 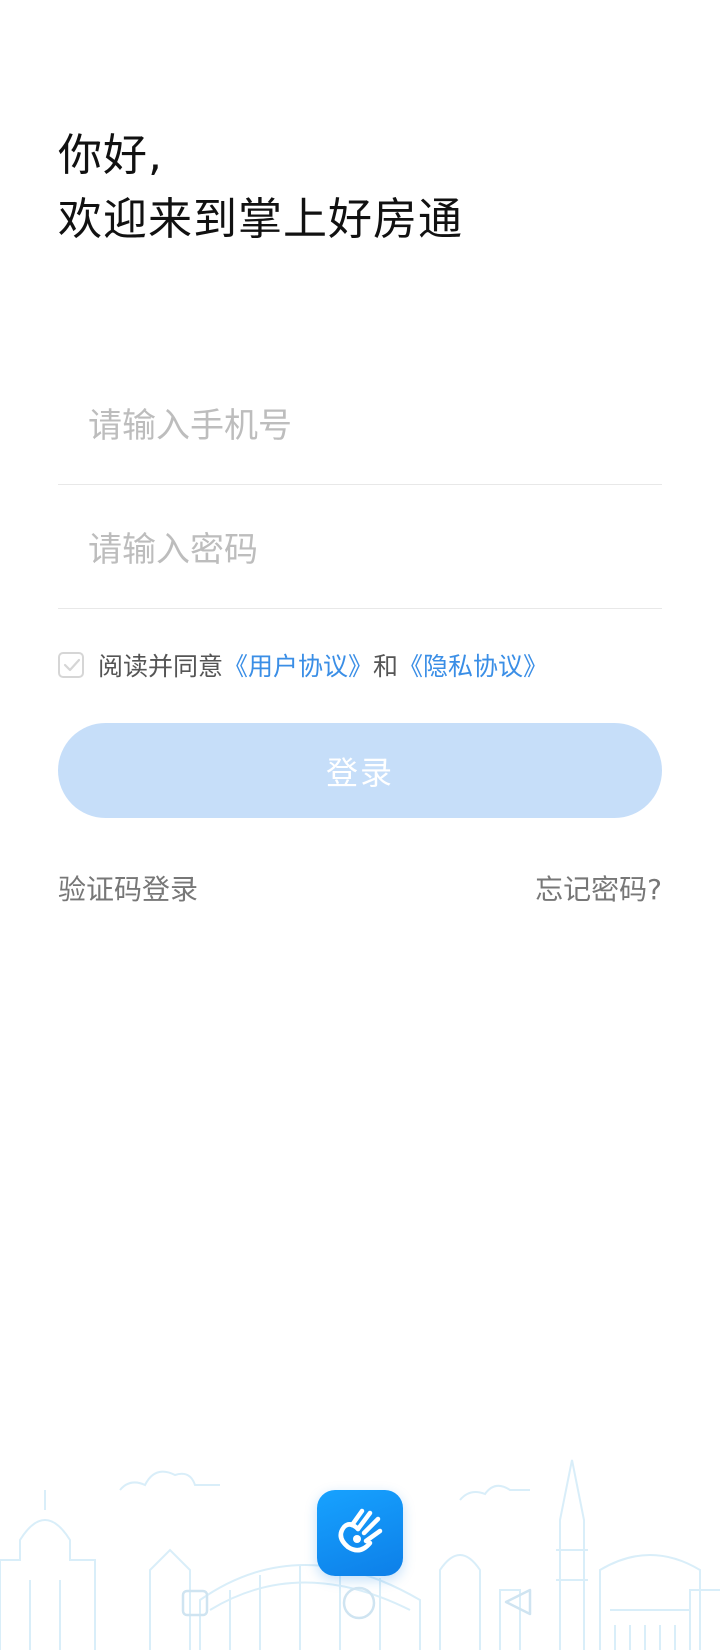 What do you see at coordinates (360, 1530) in the screenshot?
I see `app-logo-icon` at bounding box center [360, 1530].